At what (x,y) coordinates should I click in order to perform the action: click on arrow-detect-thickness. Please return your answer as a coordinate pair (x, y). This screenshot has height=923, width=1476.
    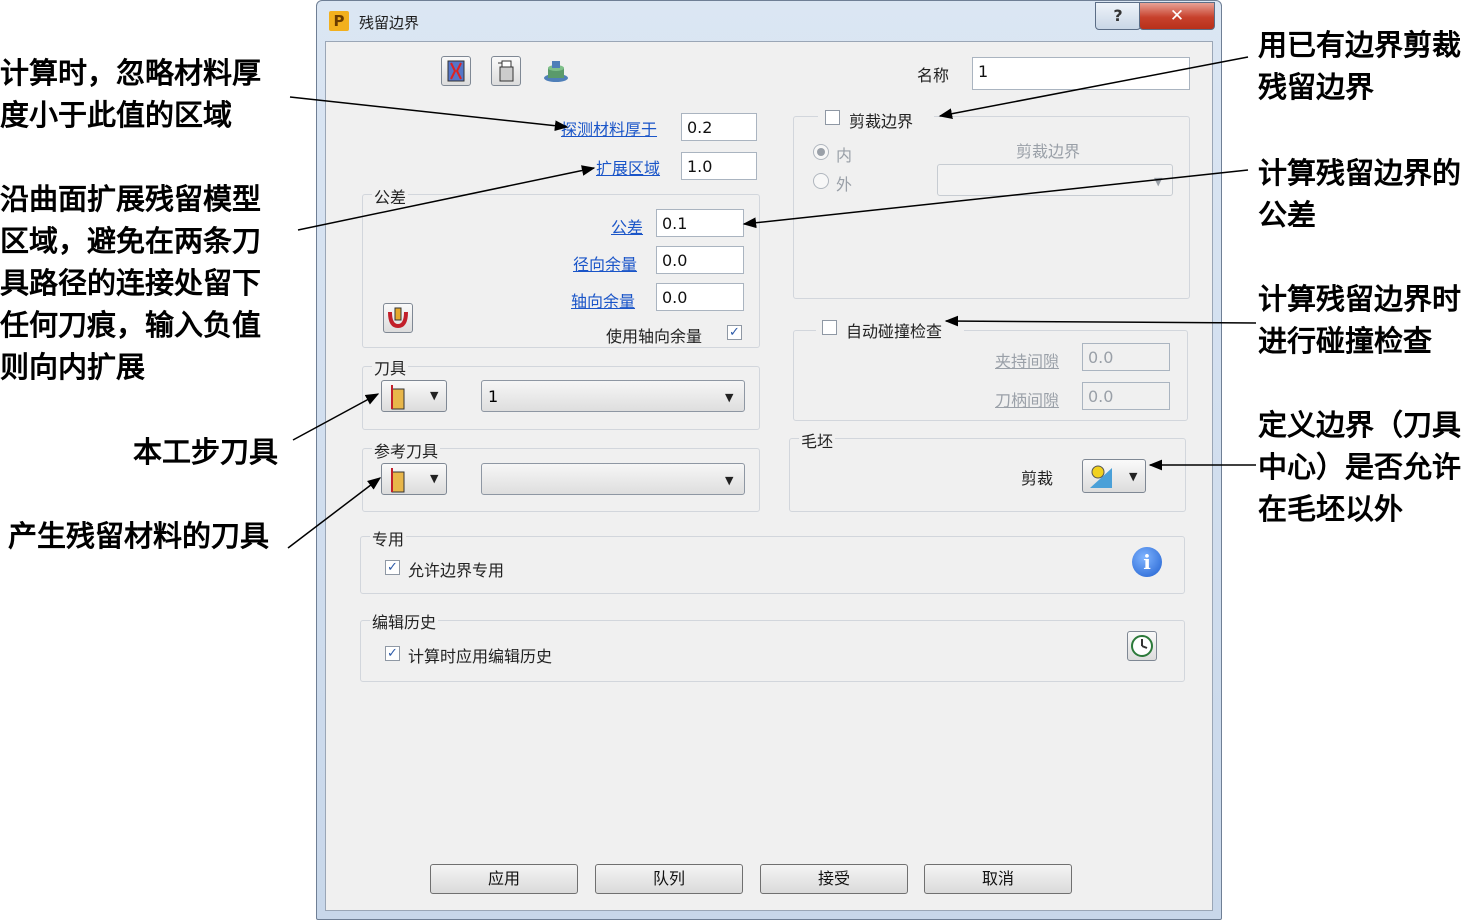
    Looking at the image, I should click on (429, 114).